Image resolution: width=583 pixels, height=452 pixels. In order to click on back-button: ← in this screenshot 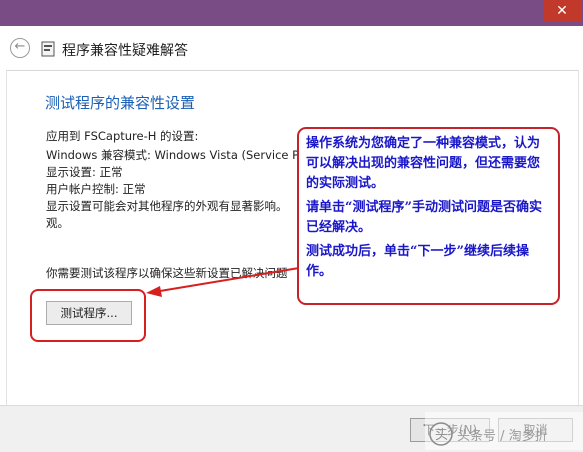, I will do `click(20, 48)`.